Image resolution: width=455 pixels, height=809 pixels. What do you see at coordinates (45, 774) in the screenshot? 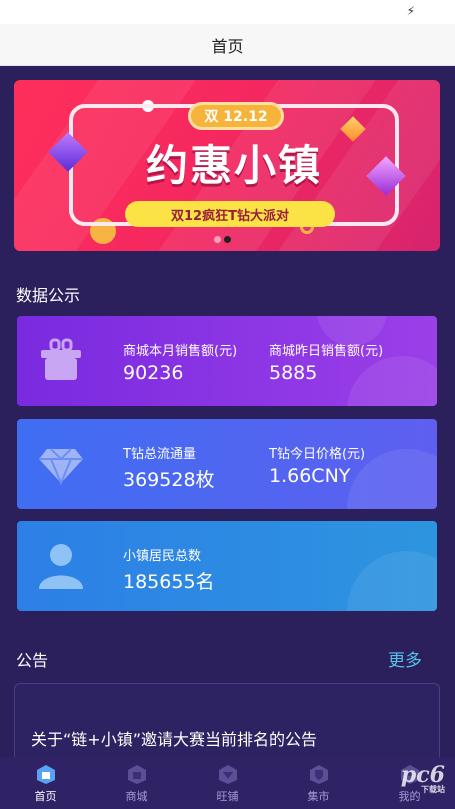
I see `home-icon` at bounding box center [45, 774].